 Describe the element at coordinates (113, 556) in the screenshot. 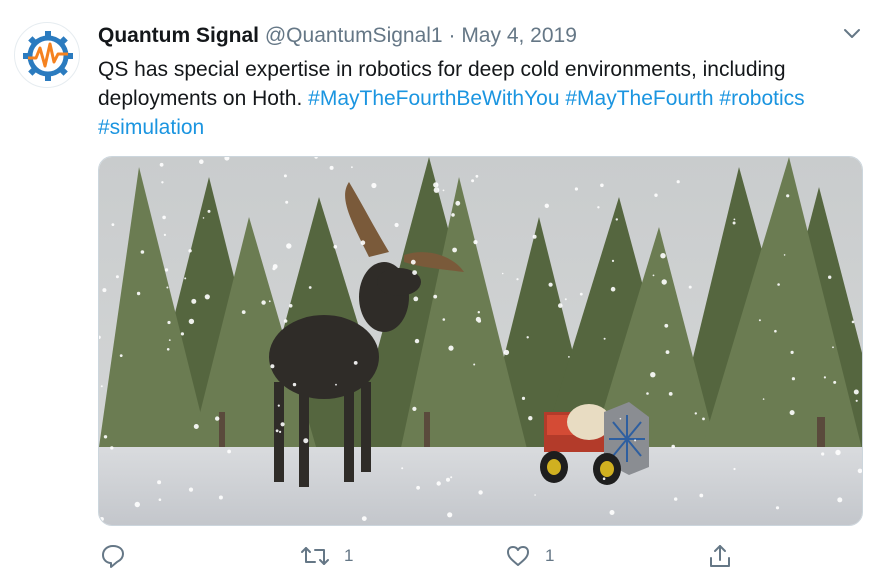

I see `reply-icon` at that location.